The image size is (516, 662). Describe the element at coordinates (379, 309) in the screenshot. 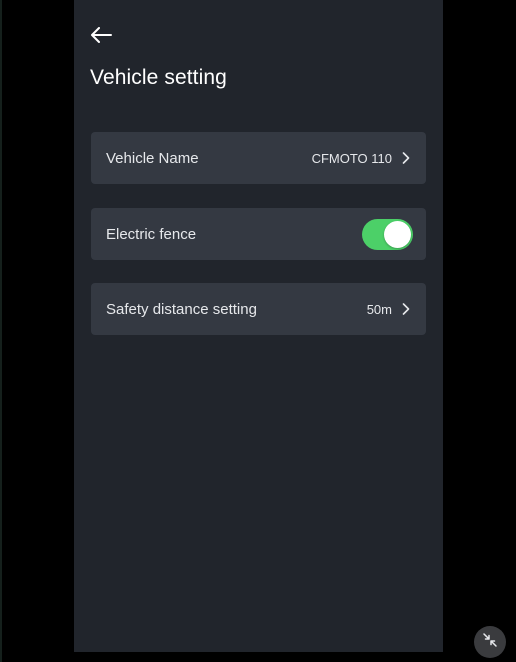

I see `safety-distance-value: 50m` at that location.